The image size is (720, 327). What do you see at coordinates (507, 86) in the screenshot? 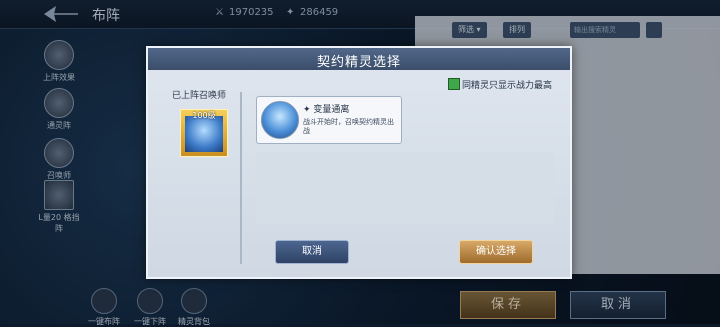
I see `checkbox-label: 同精灵只显示战力最高` at bounding box center [507, 86].